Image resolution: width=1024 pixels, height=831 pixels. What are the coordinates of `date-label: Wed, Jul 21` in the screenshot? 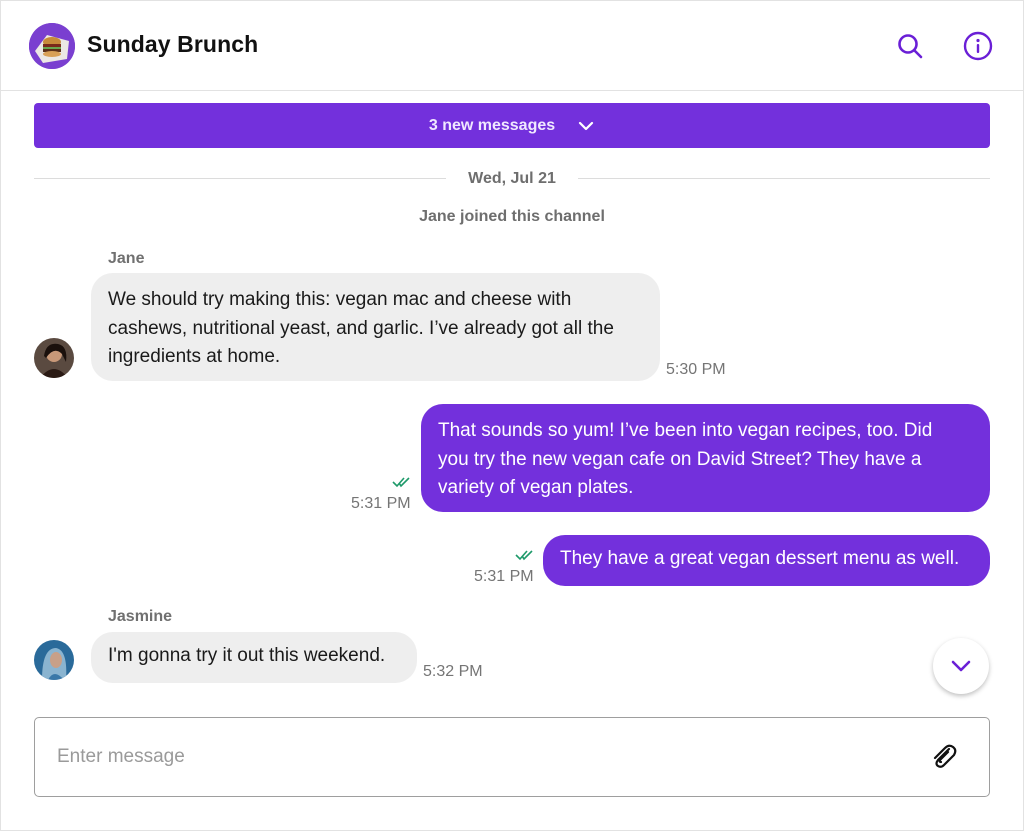 It's located at (512, 178).